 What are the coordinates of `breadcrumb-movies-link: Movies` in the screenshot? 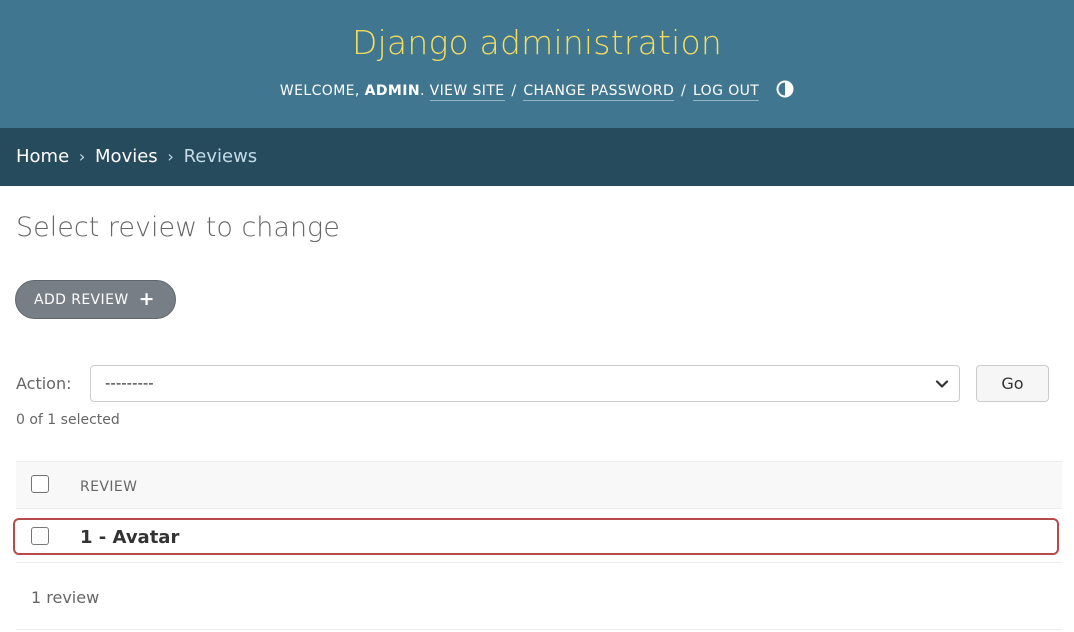 It's located at (126, 156).